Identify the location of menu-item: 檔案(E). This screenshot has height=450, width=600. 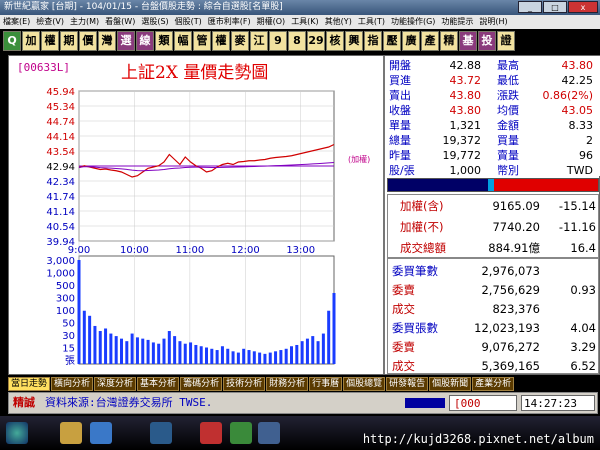
(16, 21).